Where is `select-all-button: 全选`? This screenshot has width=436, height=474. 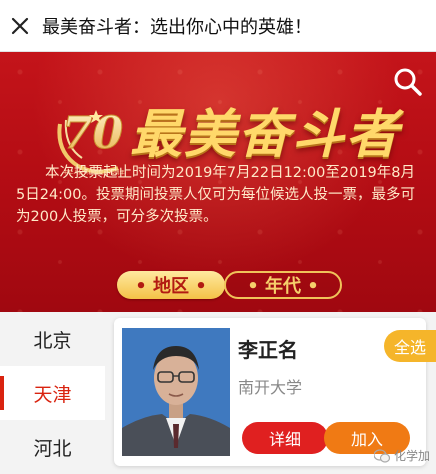
select-all-button: 全选 is located at coordinates (410, 346).